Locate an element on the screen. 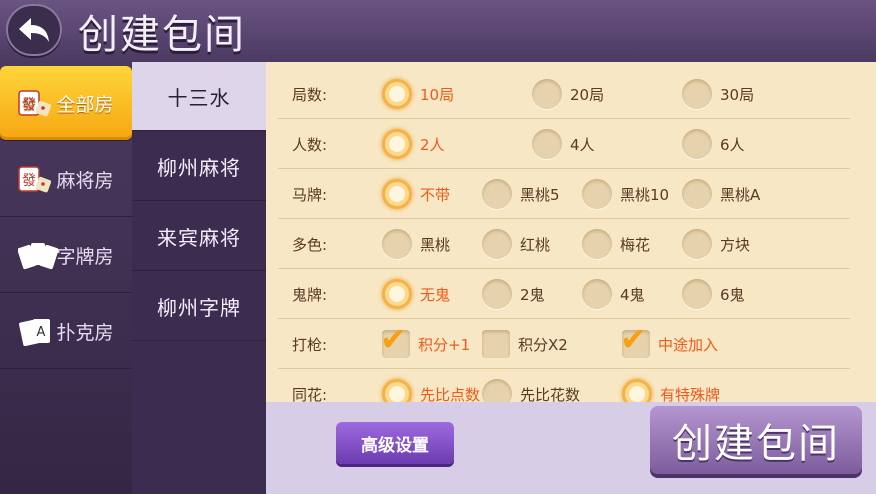  option-text: 无鬼 is located at coordinates (435, 294).